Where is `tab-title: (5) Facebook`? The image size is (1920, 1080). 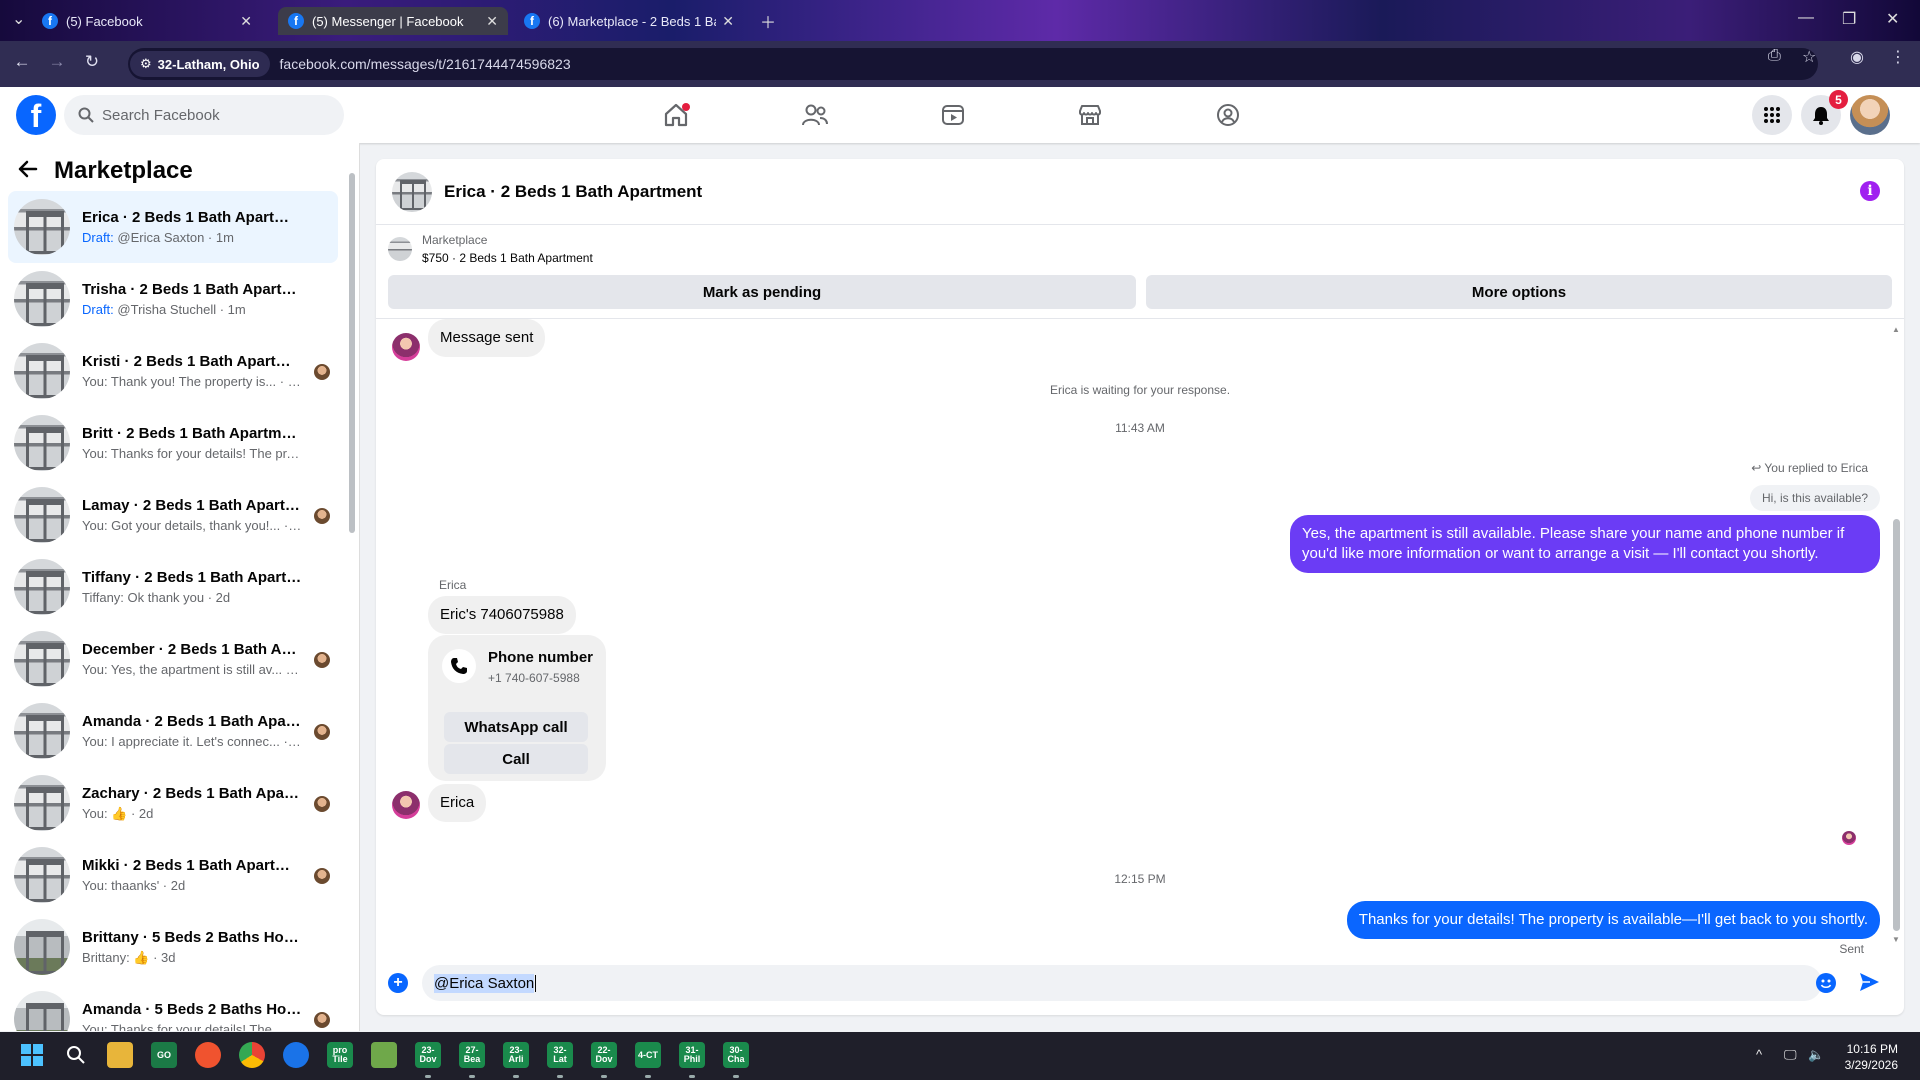 tab-title: (5) Facebook is located at coordinates (104, 21).